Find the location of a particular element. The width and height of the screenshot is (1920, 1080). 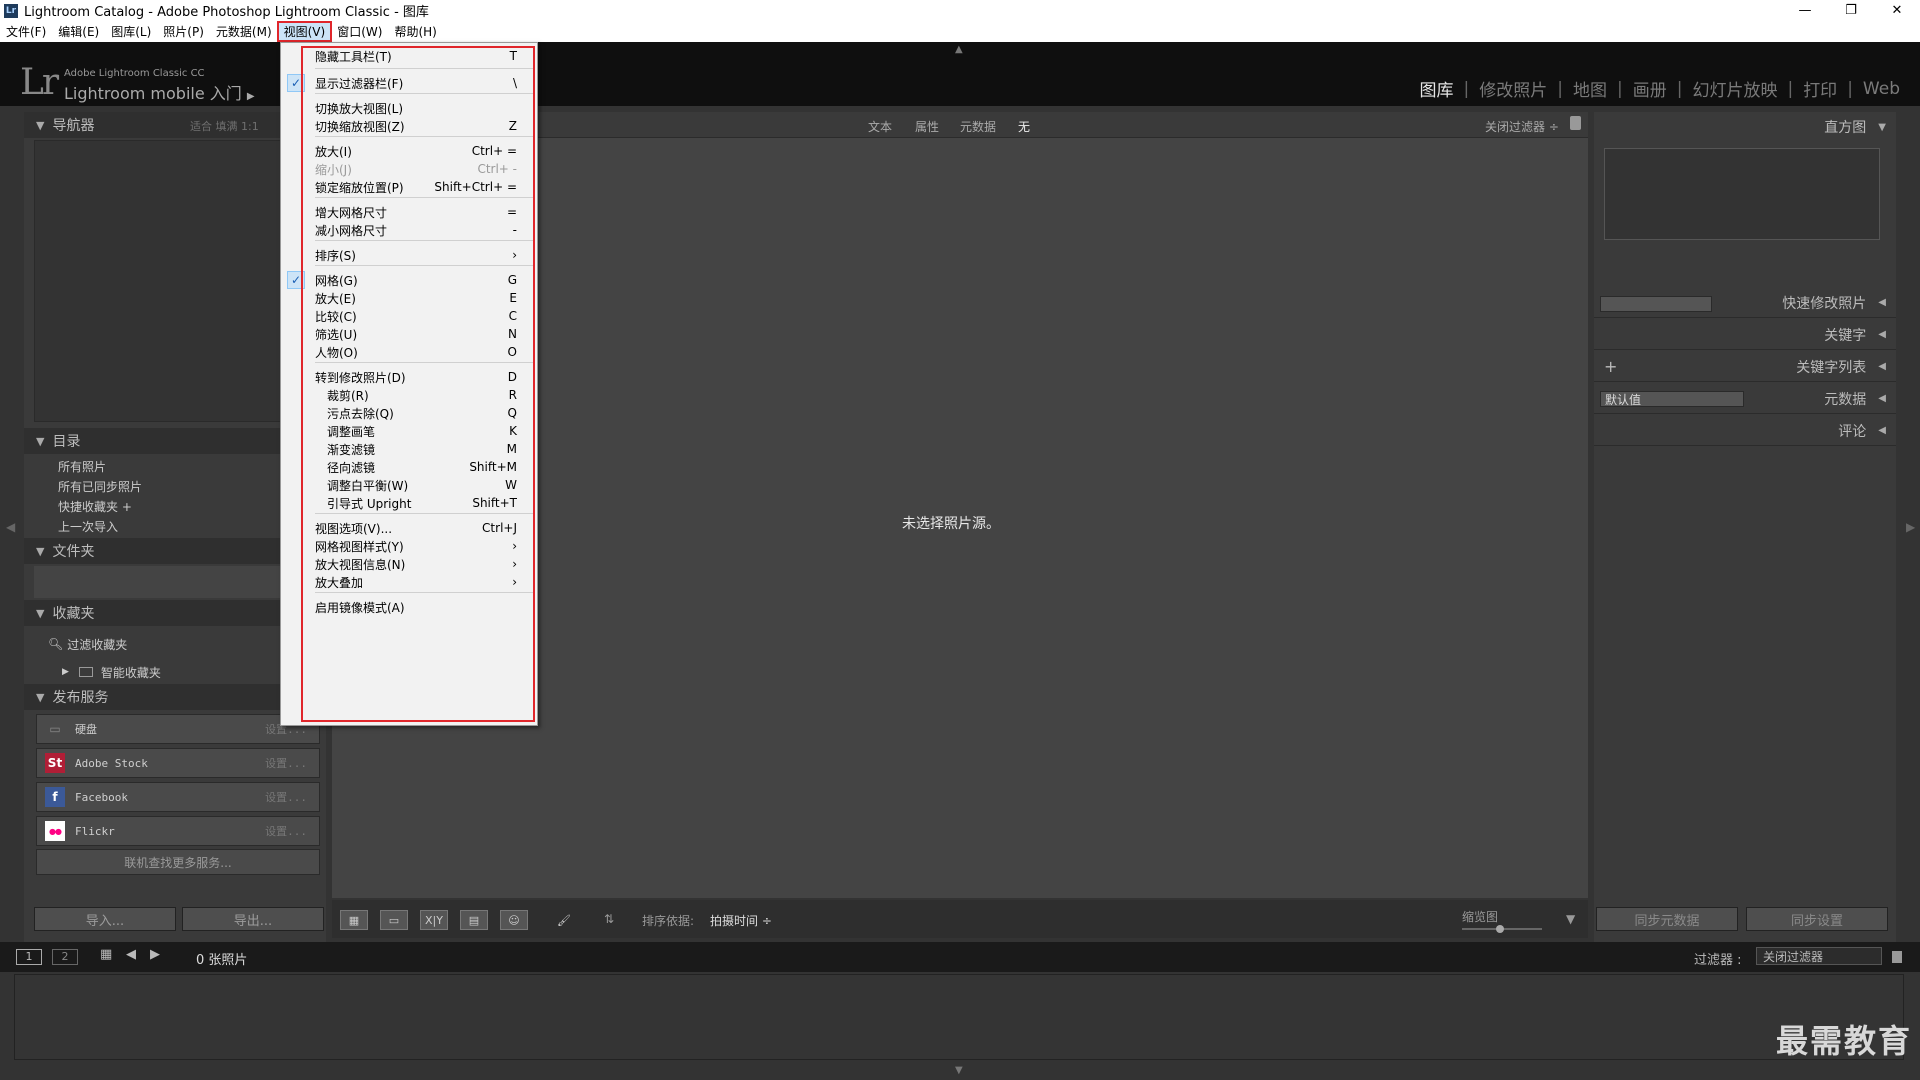

menu-item-label: 污点去除(Q) is located at coordinates (360, 413).